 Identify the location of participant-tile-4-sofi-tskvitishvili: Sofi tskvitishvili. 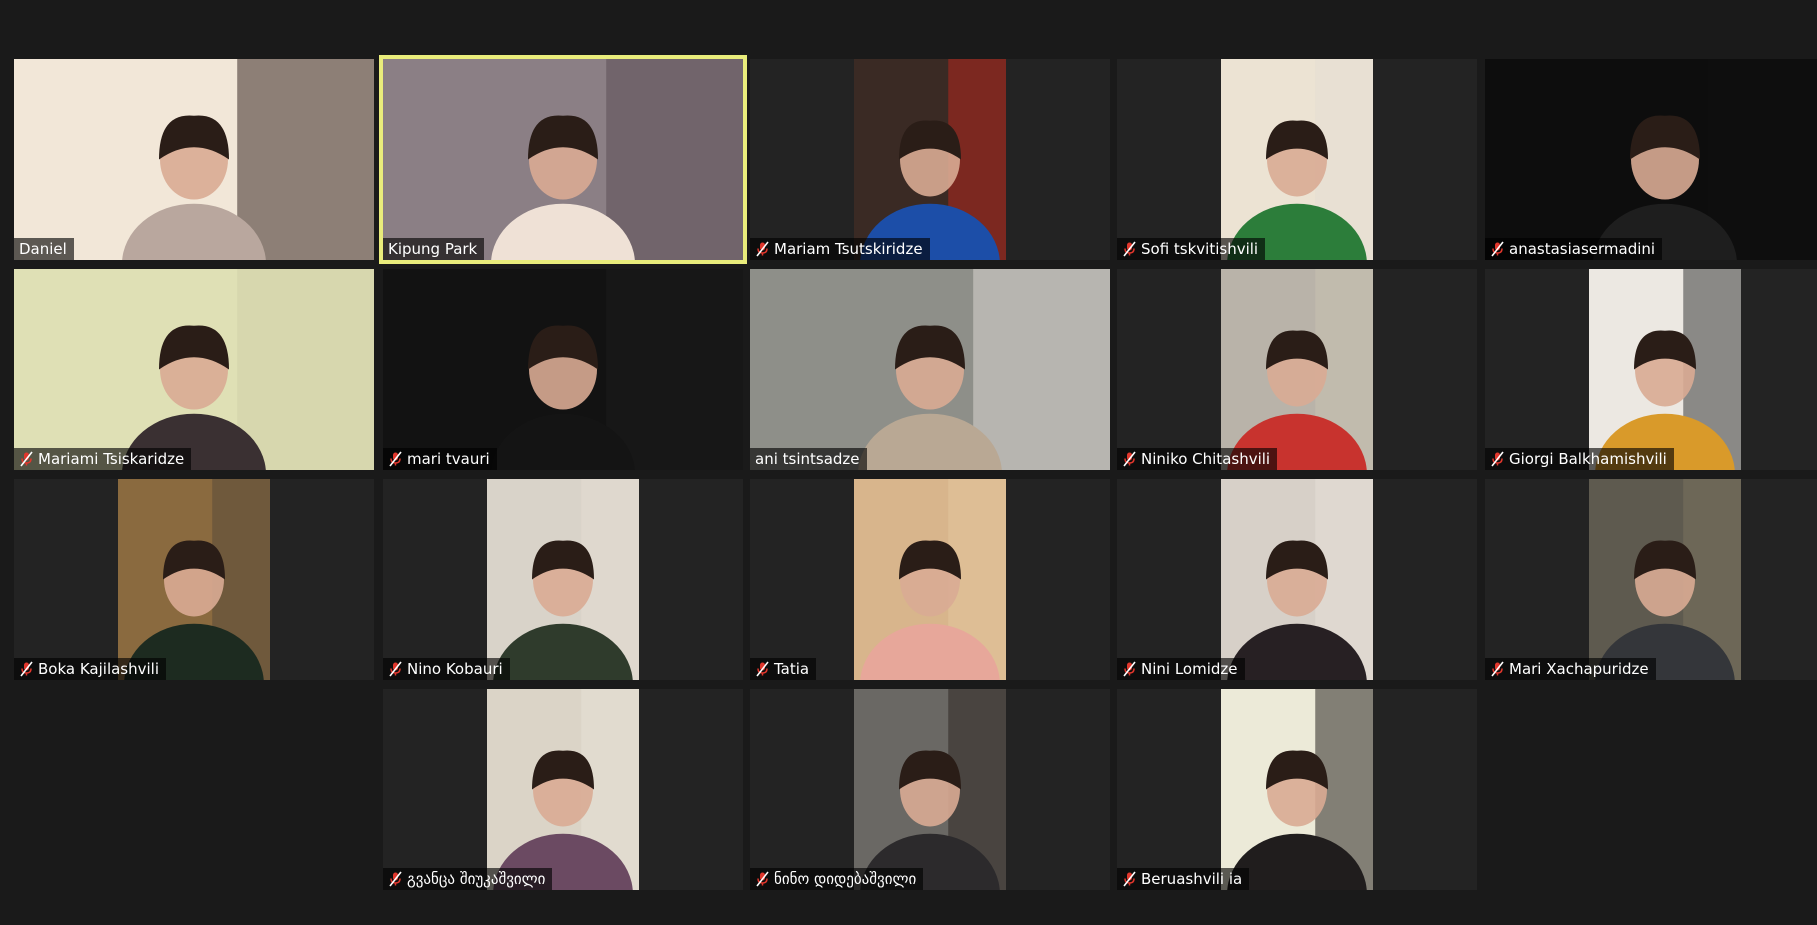
(1297, 159).